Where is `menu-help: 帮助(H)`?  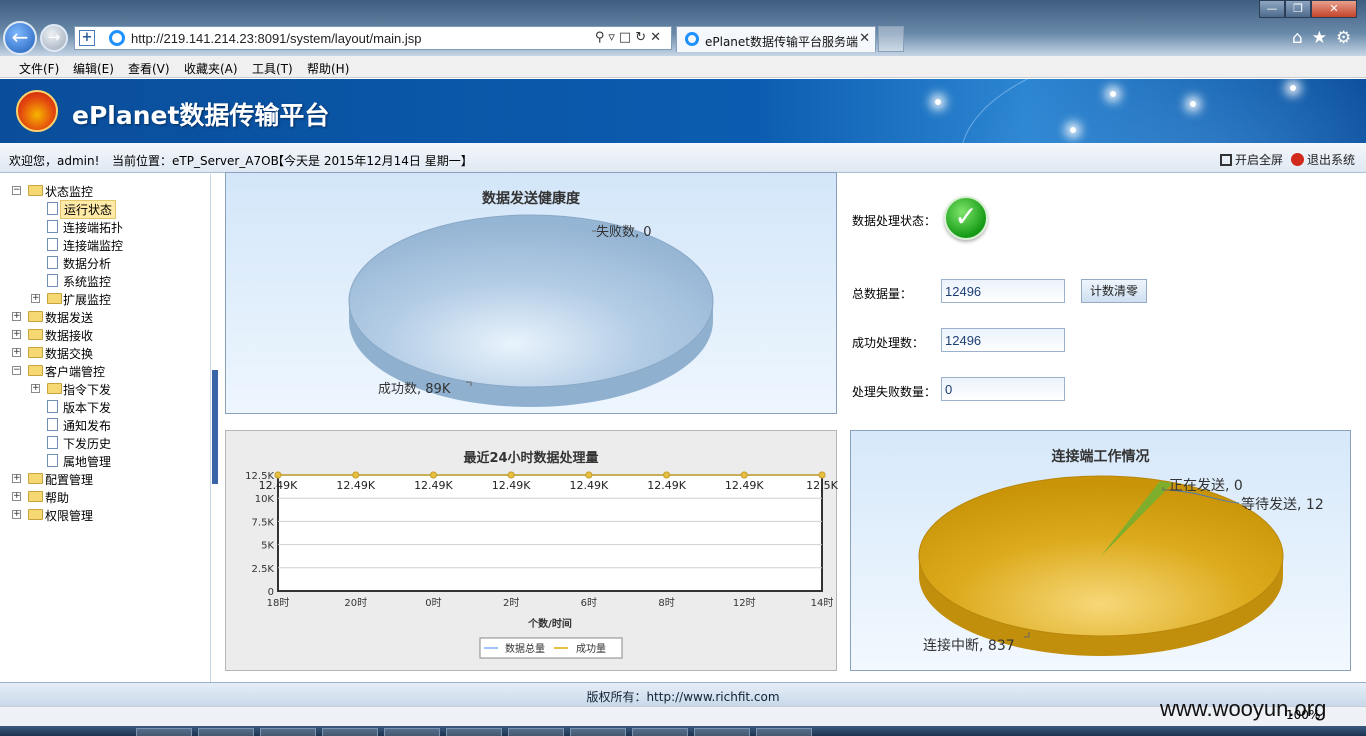 menu-help: 帮助(H) is located at coordinates (328, 68).